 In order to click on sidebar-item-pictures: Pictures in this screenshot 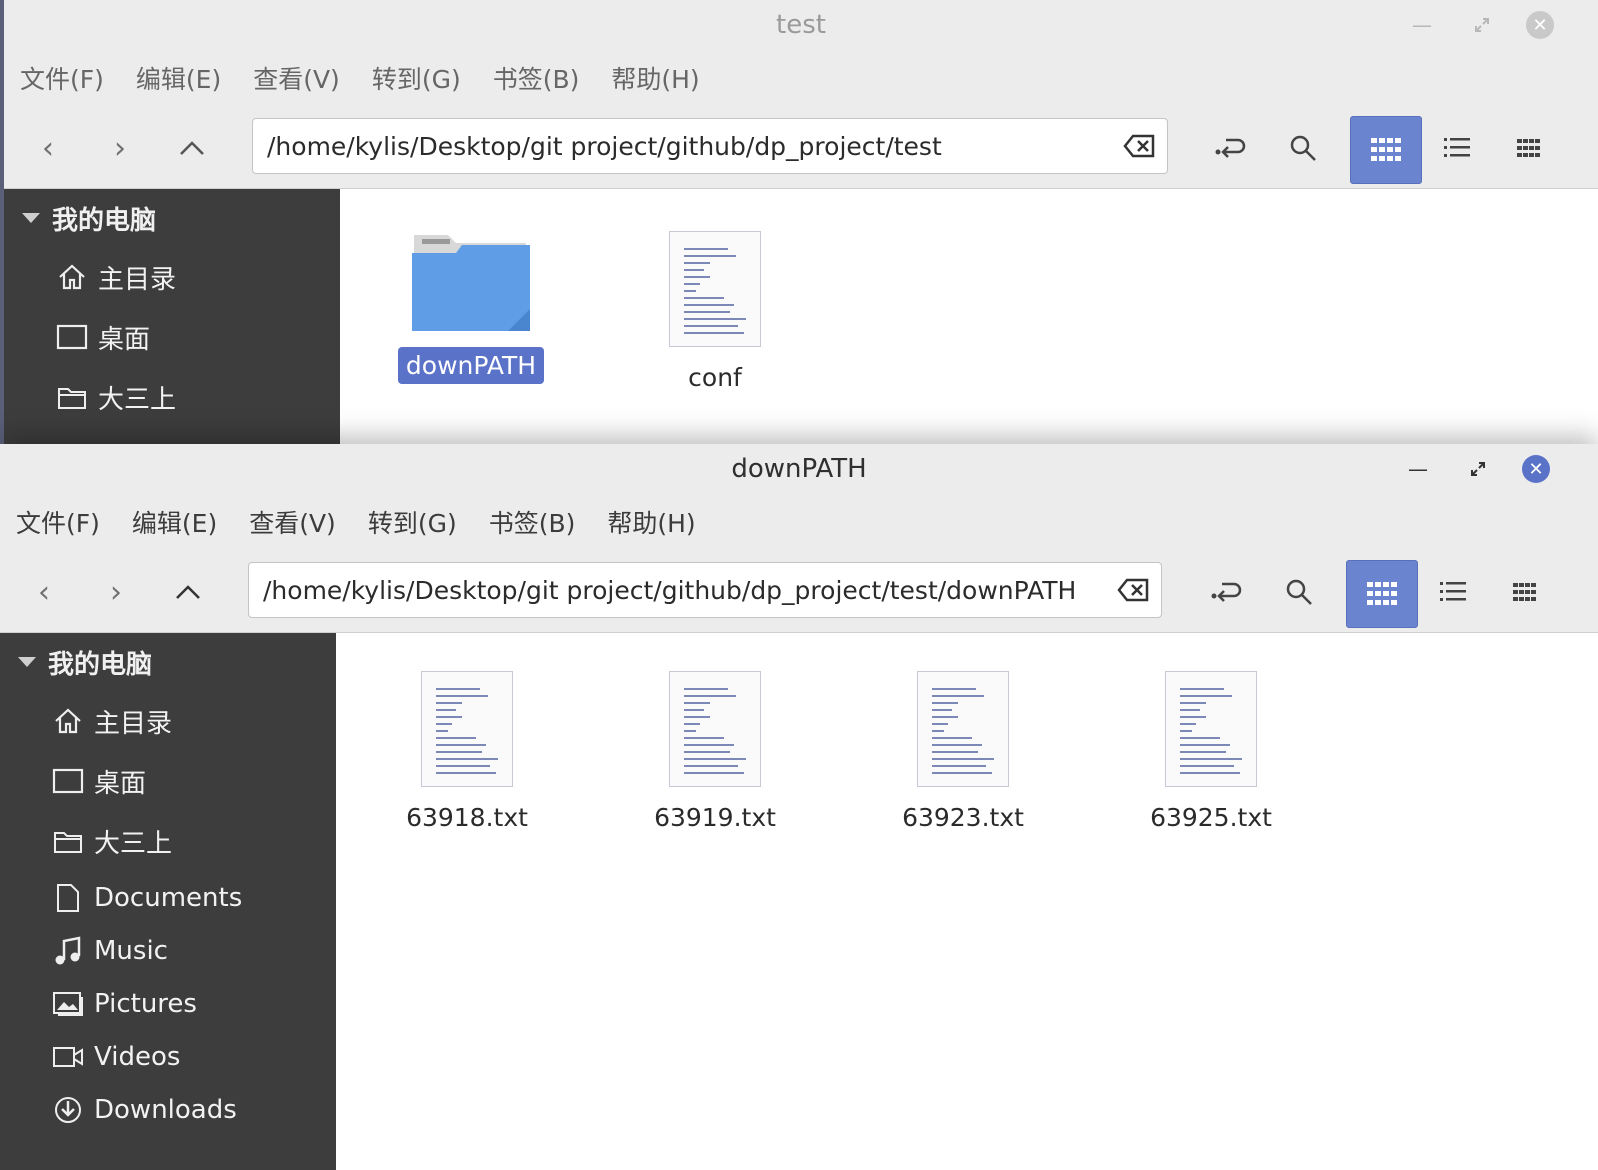, I will do `click(168, 1003)`.